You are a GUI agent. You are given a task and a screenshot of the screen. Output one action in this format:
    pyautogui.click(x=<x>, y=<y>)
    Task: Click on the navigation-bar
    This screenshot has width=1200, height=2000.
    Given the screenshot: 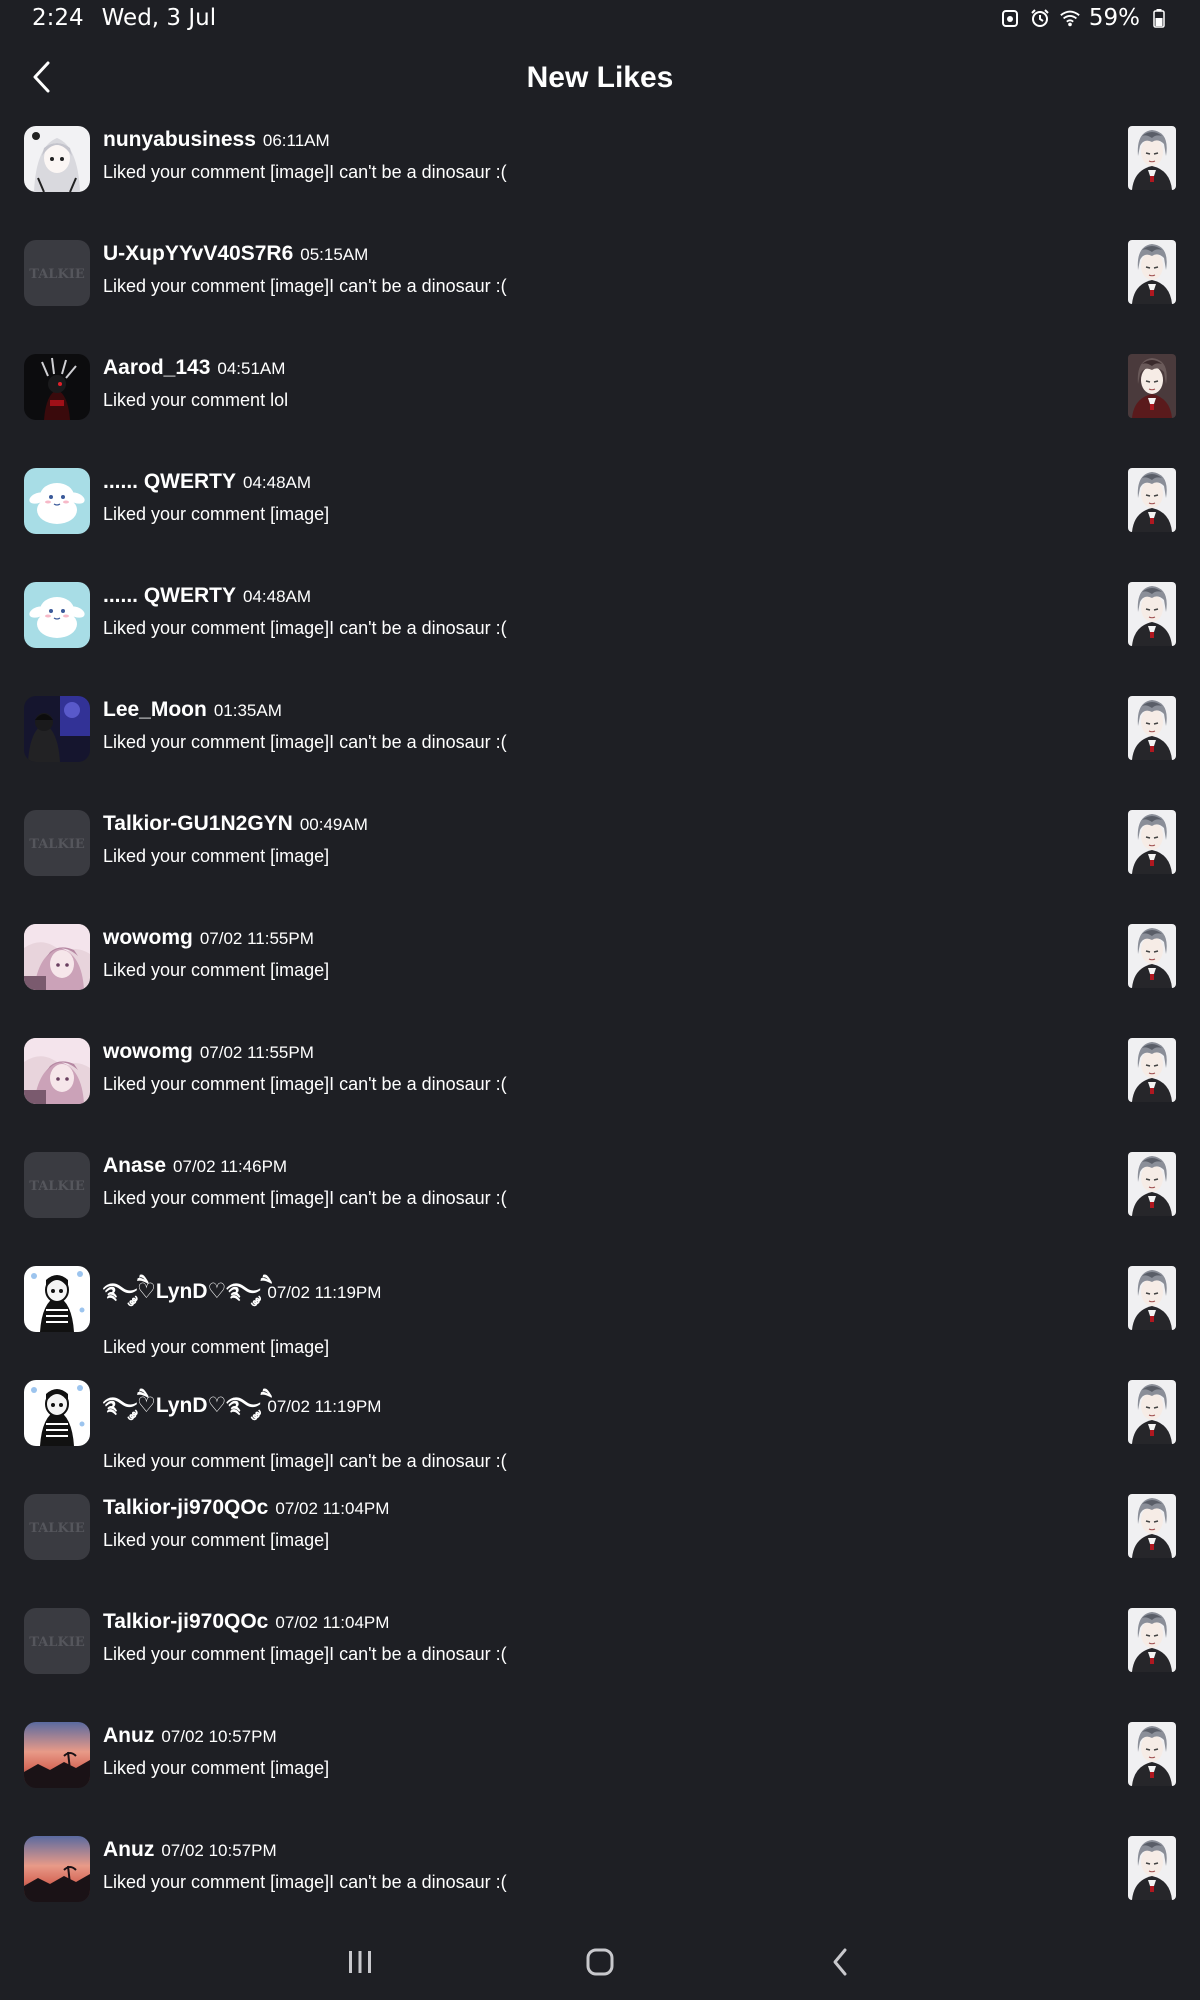 What is the action you would take?
    pyautogui.click(x=600, y=1964)
    